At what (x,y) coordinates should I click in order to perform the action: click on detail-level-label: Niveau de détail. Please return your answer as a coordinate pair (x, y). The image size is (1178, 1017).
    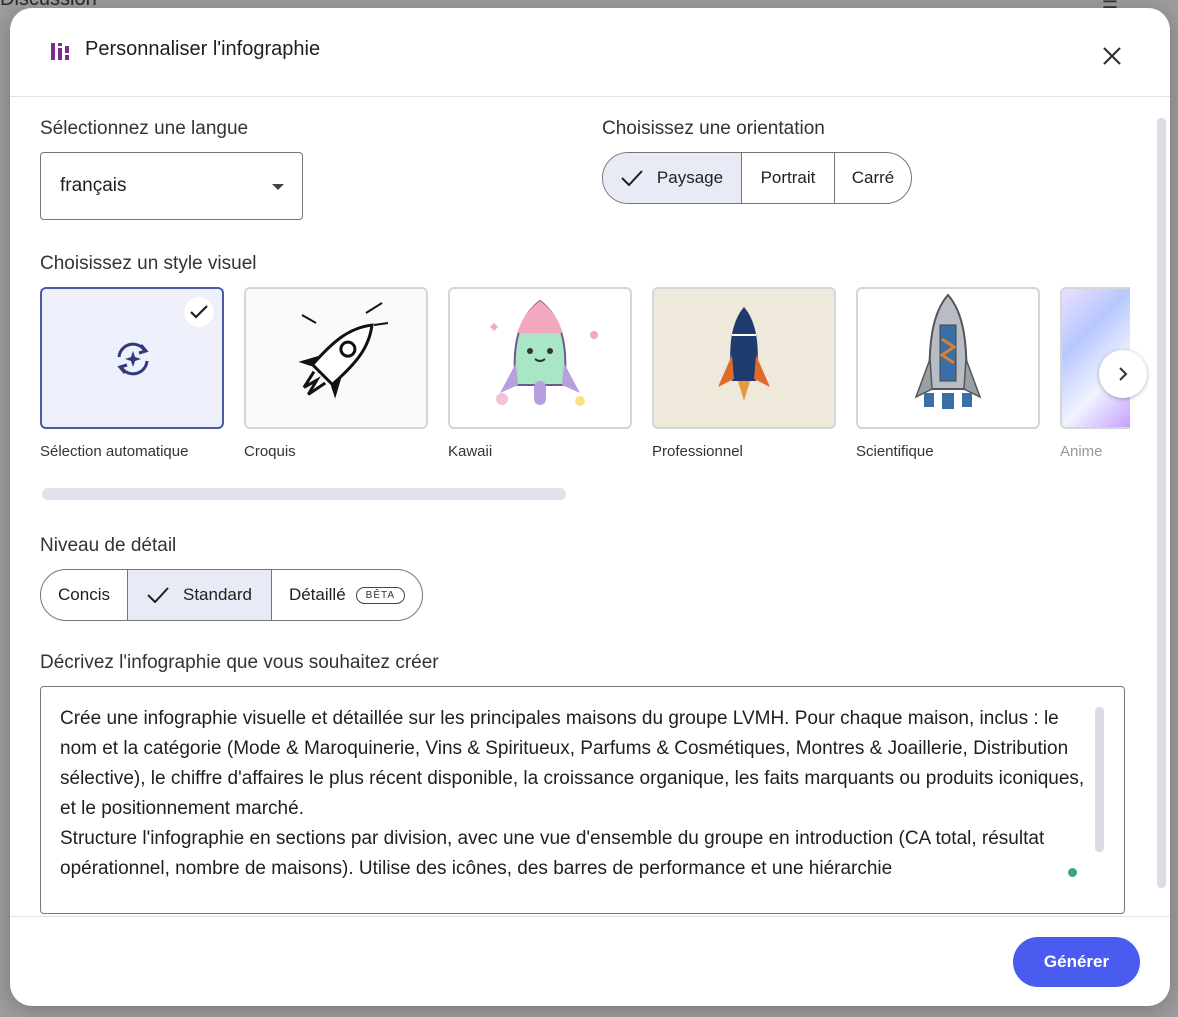
    Looking at the image, I should click on (108, 545).